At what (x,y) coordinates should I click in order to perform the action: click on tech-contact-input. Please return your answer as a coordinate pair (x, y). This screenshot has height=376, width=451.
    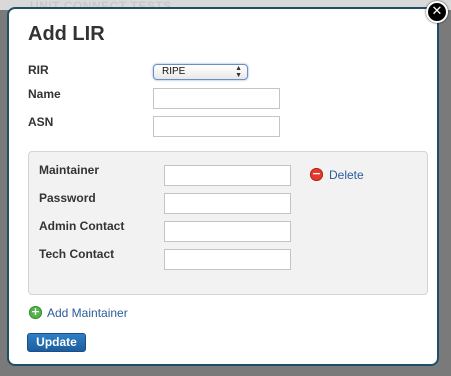
    Looking at the image, I should click on (227, 259).